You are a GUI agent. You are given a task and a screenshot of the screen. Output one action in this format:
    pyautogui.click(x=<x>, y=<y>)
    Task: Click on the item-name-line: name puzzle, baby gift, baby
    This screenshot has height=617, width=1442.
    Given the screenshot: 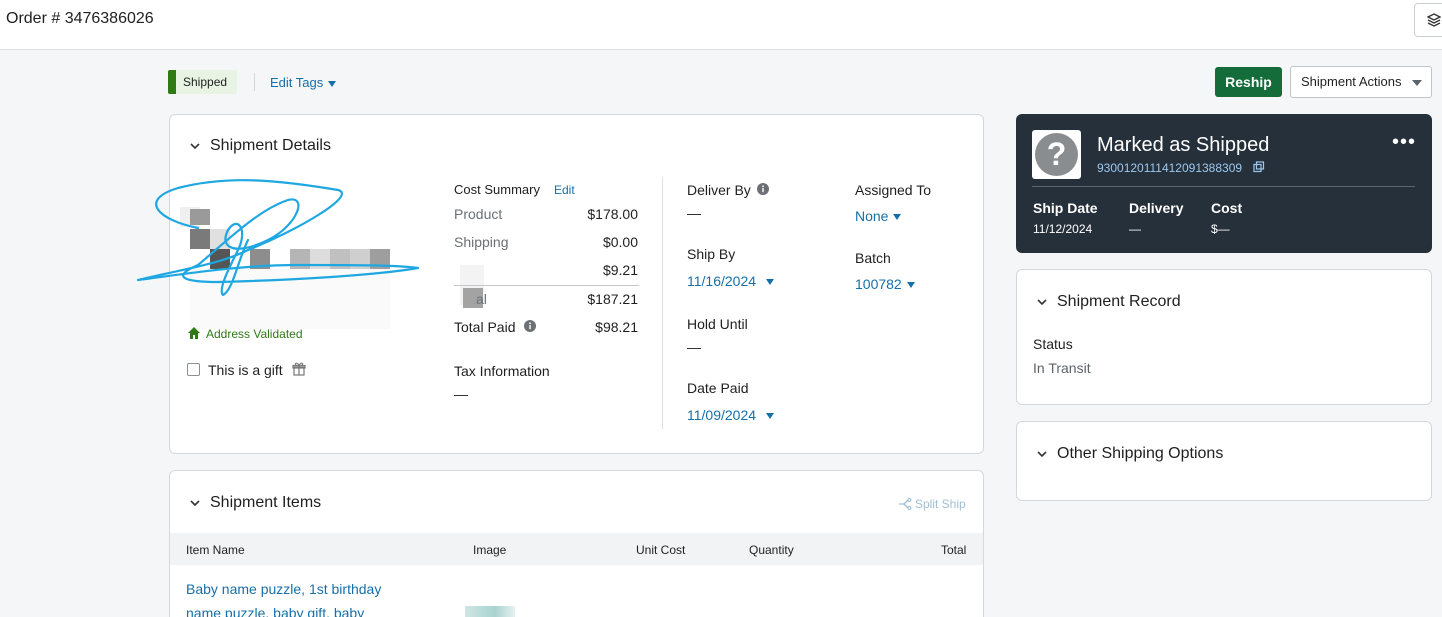 What is the action you would take?
    pyautogui.click(x=275, y=611)
    